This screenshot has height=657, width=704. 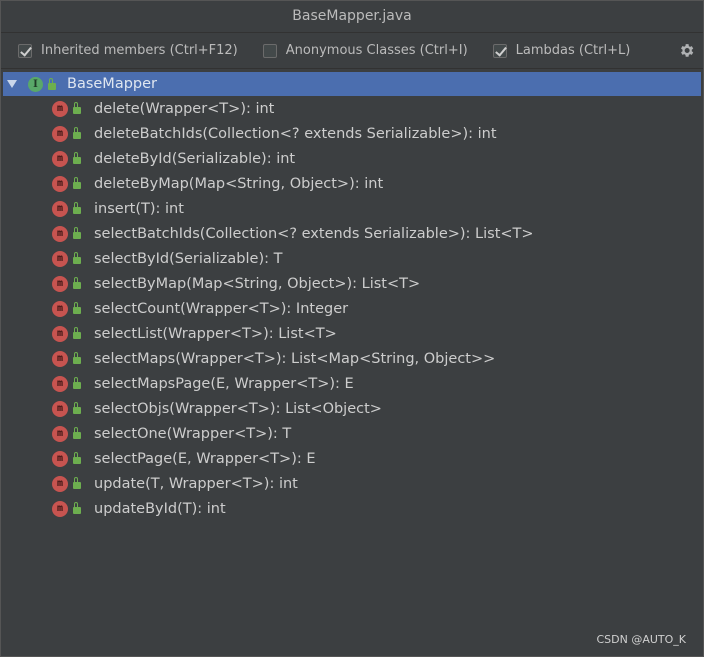 I want to click on tree-item-method: m delete(Wrapper<T>): int, so click(x=352, y=108).